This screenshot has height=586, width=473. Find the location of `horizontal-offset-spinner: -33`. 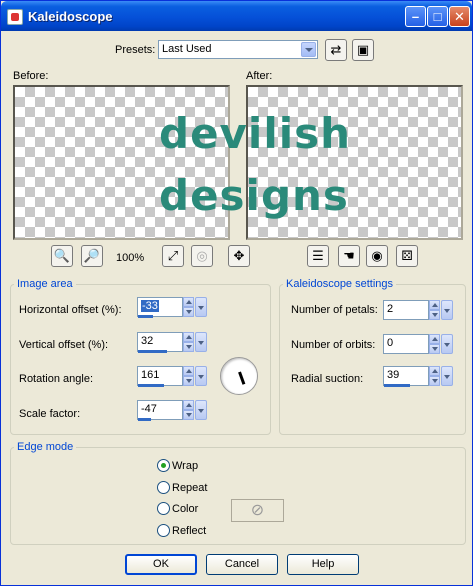

horizontal-offset-spinner: -33 is located at coordinates (172, 308).